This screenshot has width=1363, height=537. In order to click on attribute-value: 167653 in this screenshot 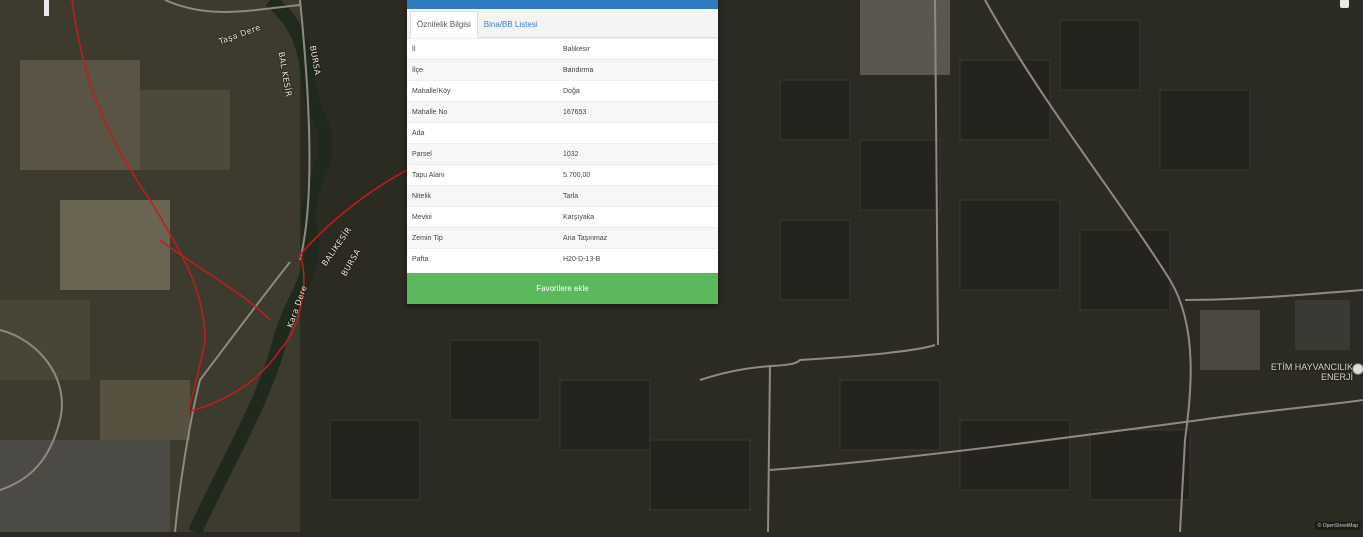, I will do `click(638, 112)`.